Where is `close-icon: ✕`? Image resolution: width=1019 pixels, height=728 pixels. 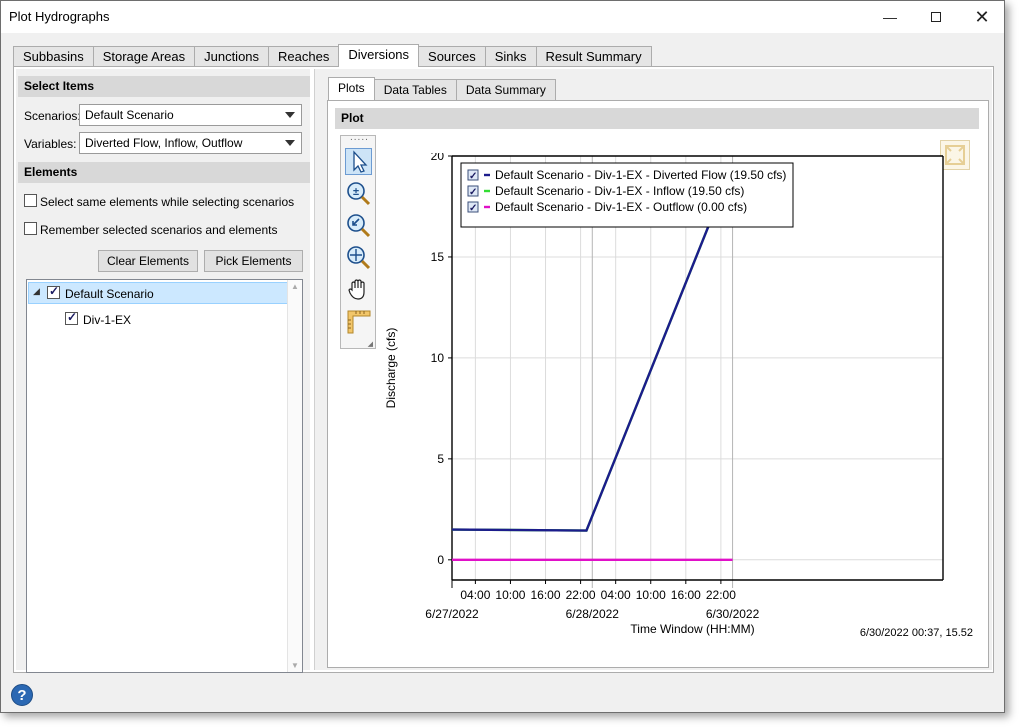
close-icon: ✕ is located at coordinates (982, 16).